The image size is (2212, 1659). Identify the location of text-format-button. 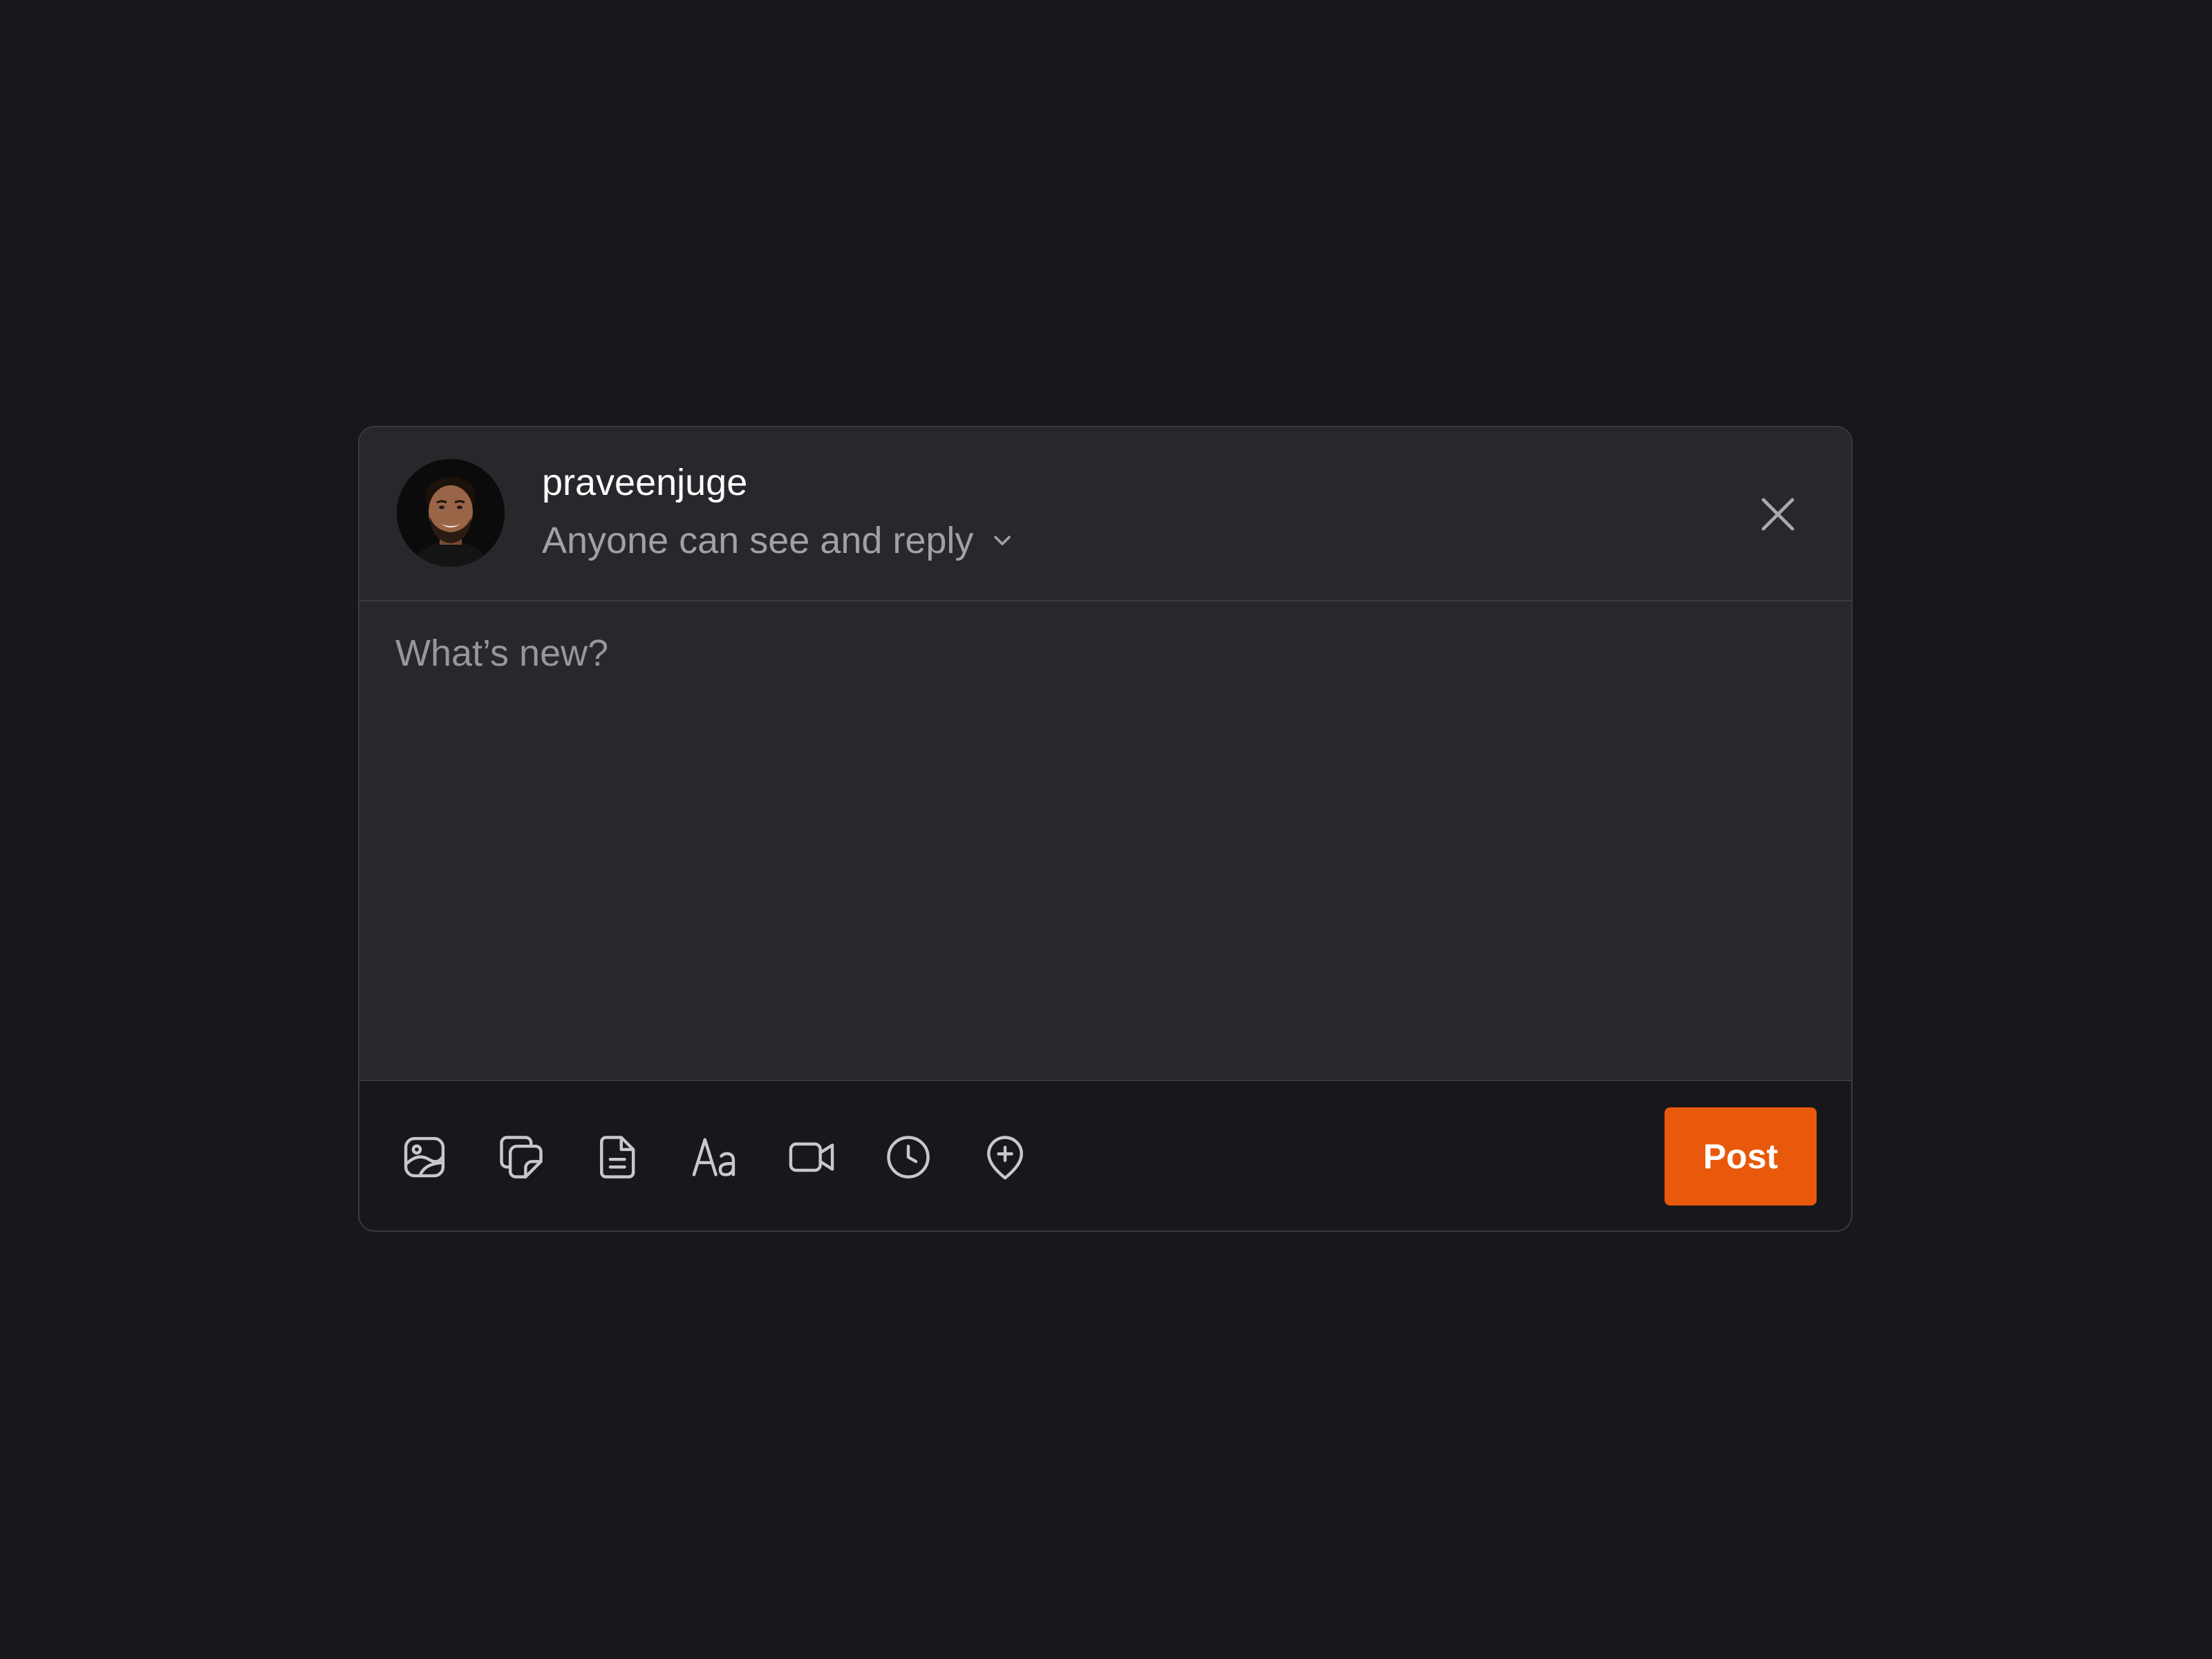
(714, 1157).